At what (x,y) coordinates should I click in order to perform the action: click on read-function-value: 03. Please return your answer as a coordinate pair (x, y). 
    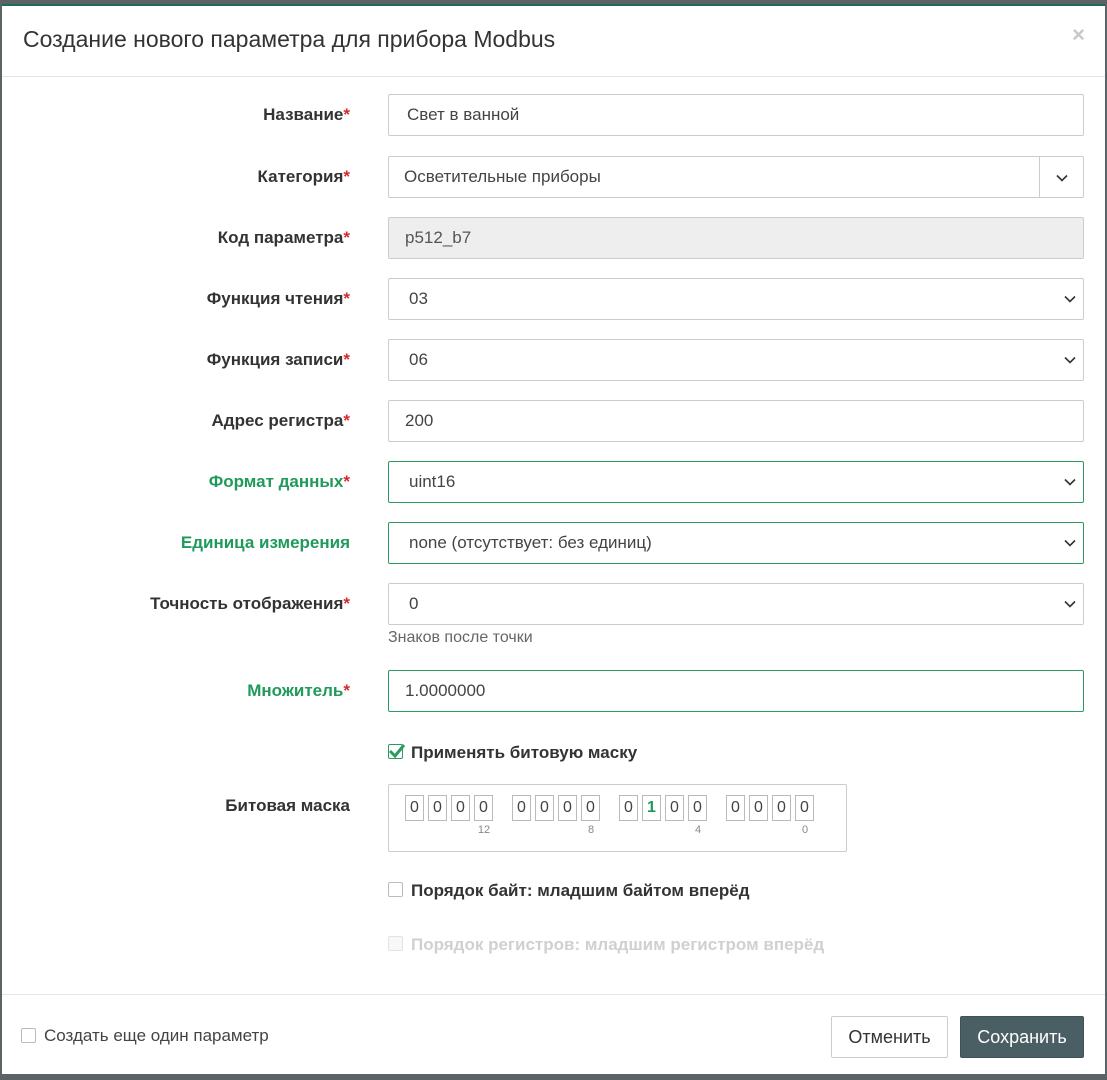
    Looking at the image, I should click on (418, 298).